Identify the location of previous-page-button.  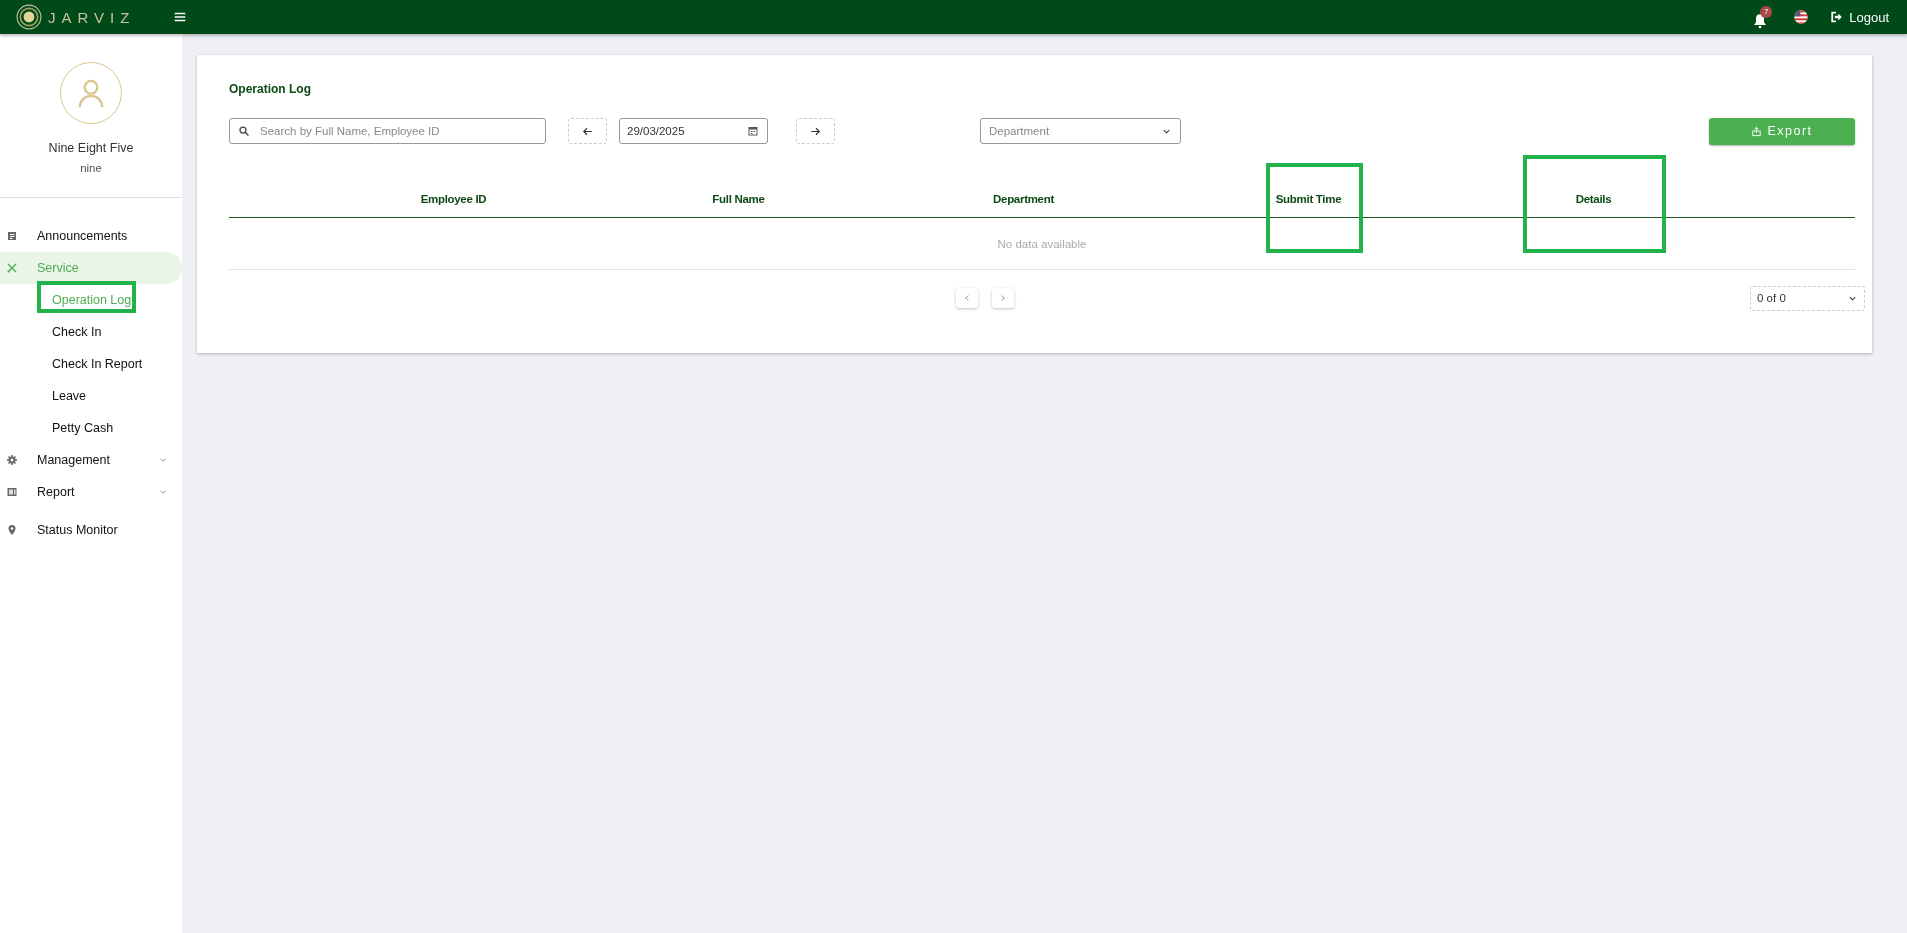
(967, 298).